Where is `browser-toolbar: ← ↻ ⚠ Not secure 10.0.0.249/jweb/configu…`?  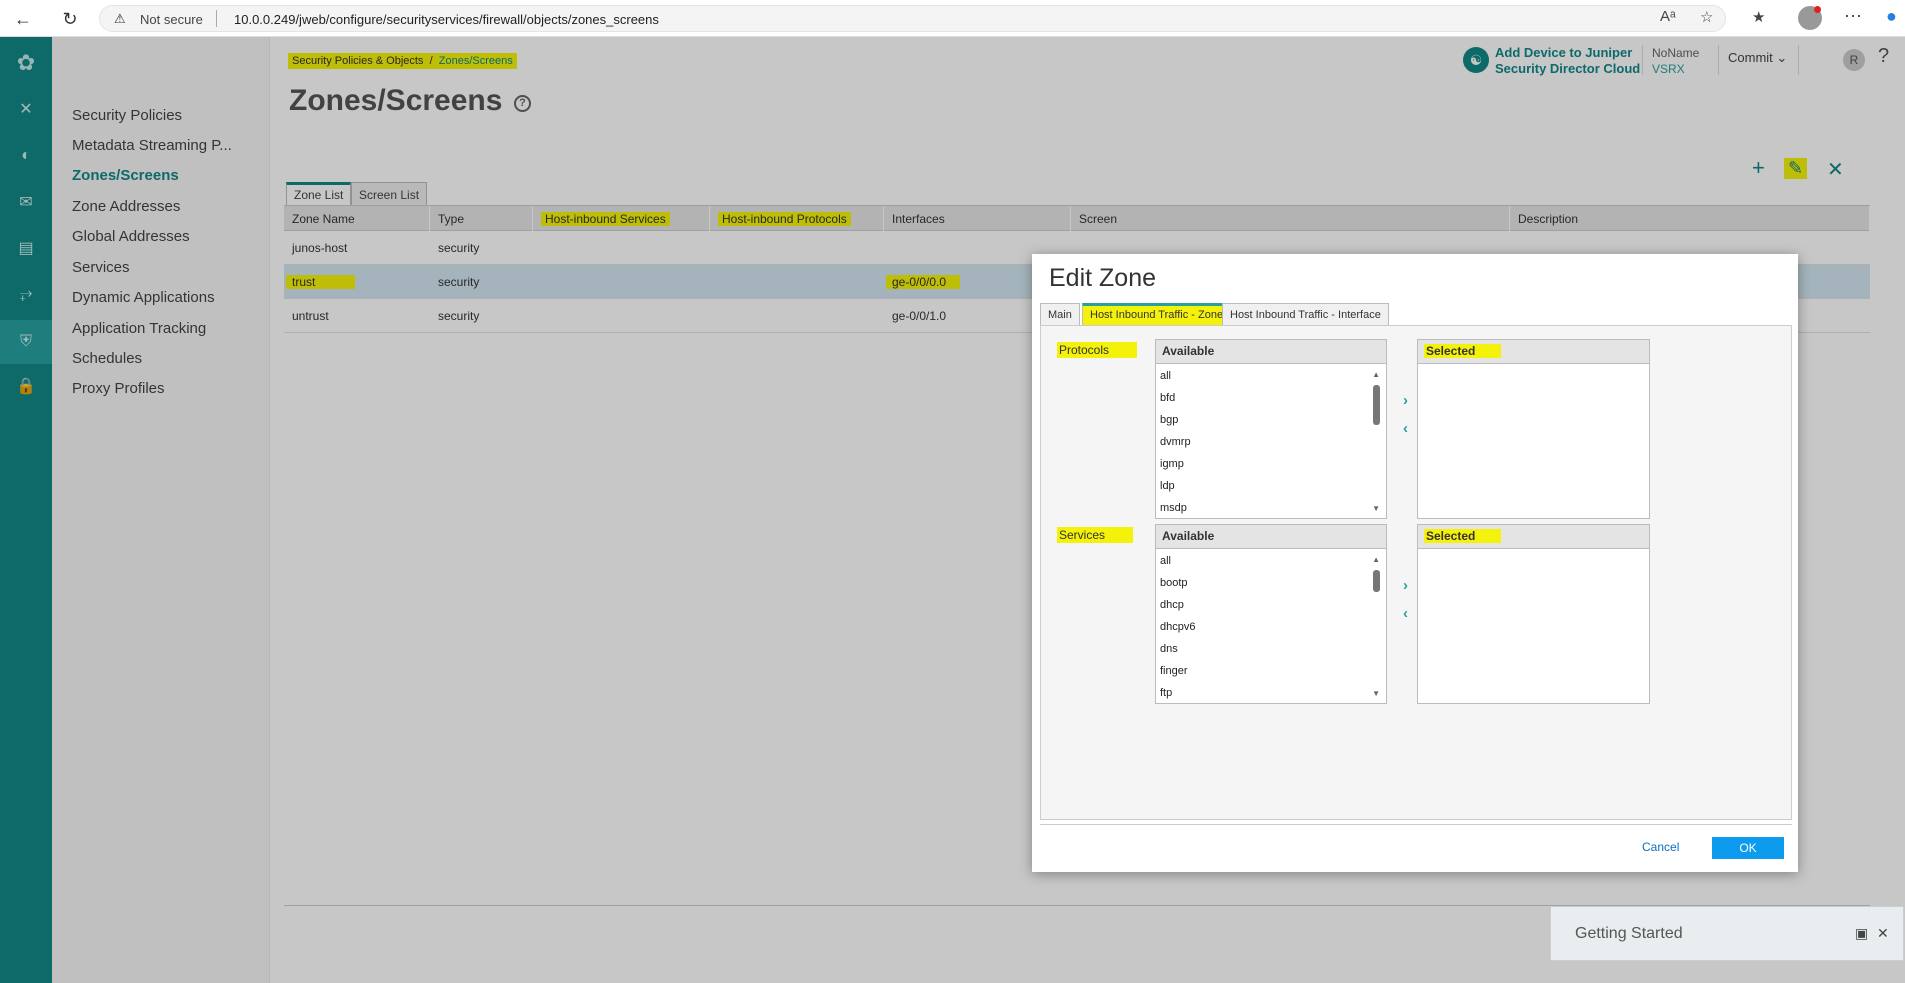
browser-toolbar: ← ↻ ⚠ Not secure 10.0.0.249/jweb/configu… is located at coordinates (952, 18).